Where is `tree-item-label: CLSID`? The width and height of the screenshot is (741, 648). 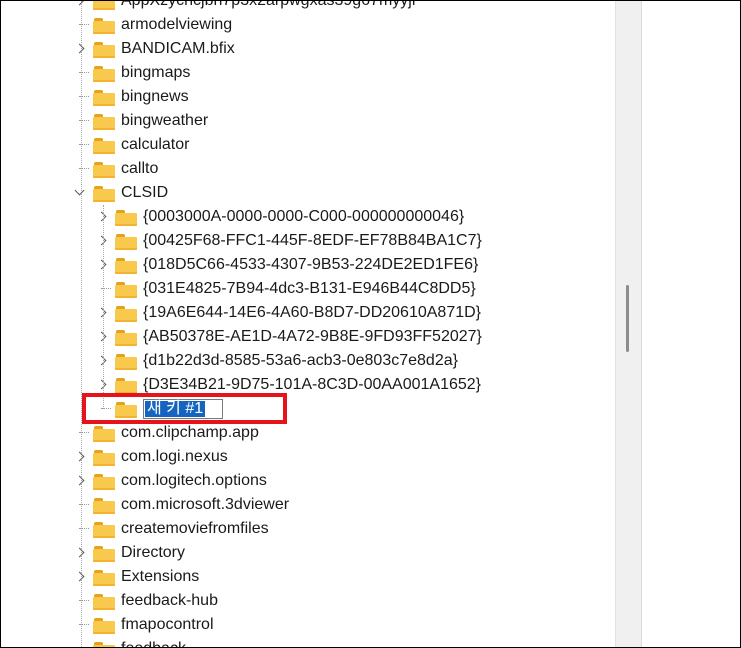 tree-item-label: CLSID is located at coordinates (145, 192).